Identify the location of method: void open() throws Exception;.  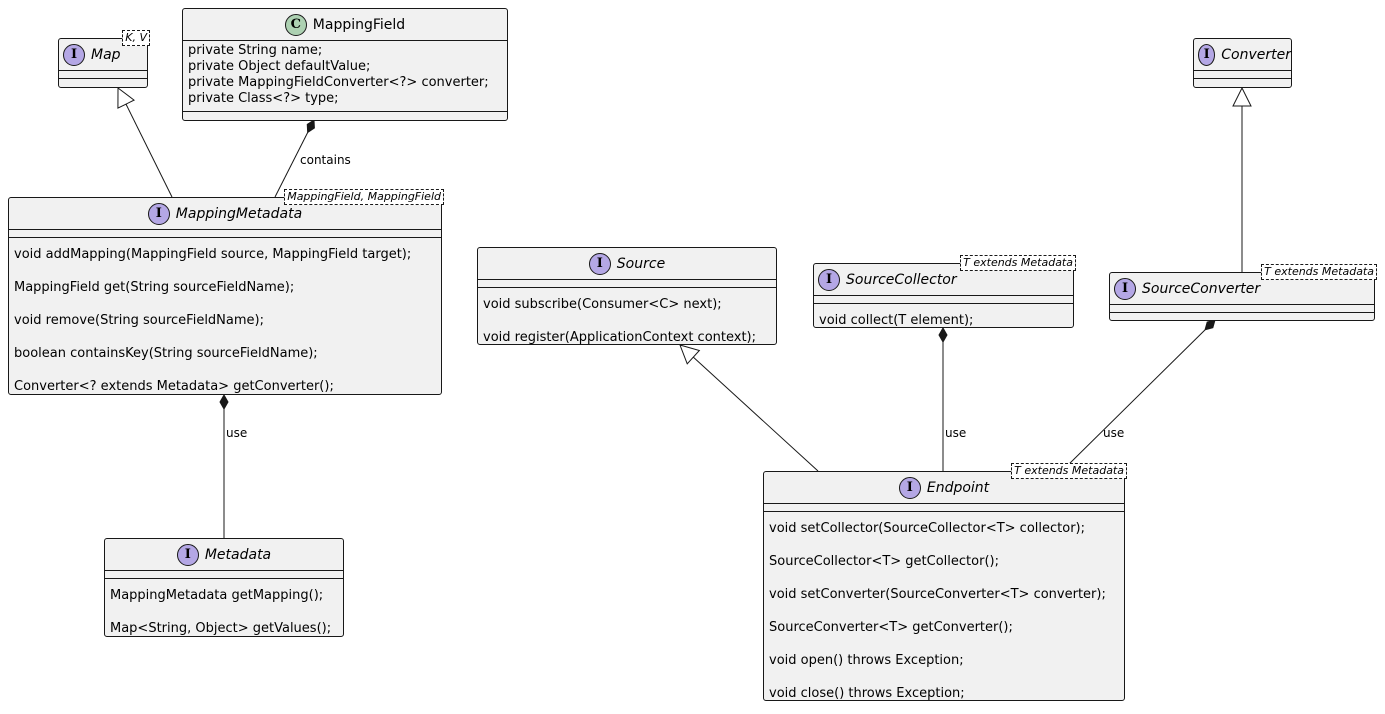
(866, 660).